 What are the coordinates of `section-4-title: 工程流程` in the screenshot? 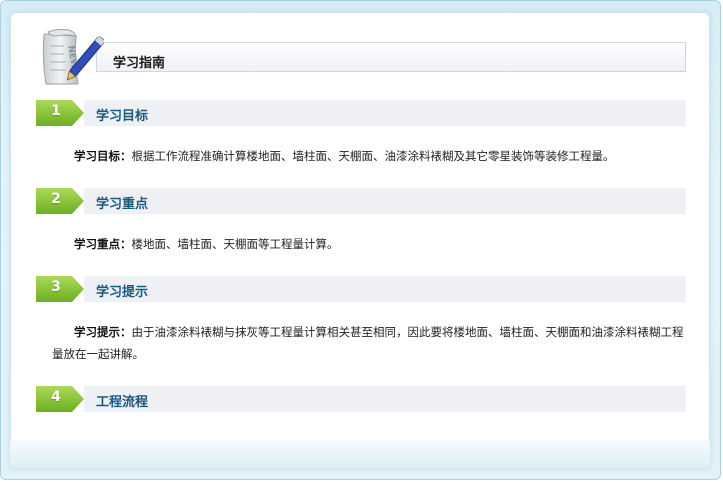 It's located at (122, 400).